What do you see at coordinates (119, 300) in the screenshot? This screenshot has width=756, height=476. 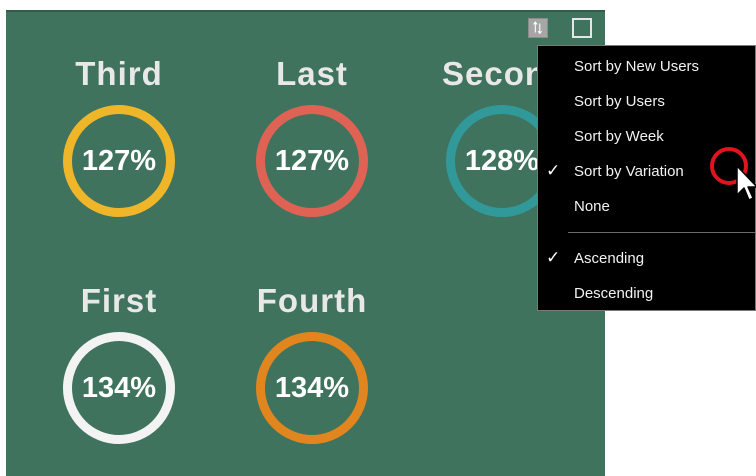 I see `kpi-title: First` at bounding box center [119, 300].